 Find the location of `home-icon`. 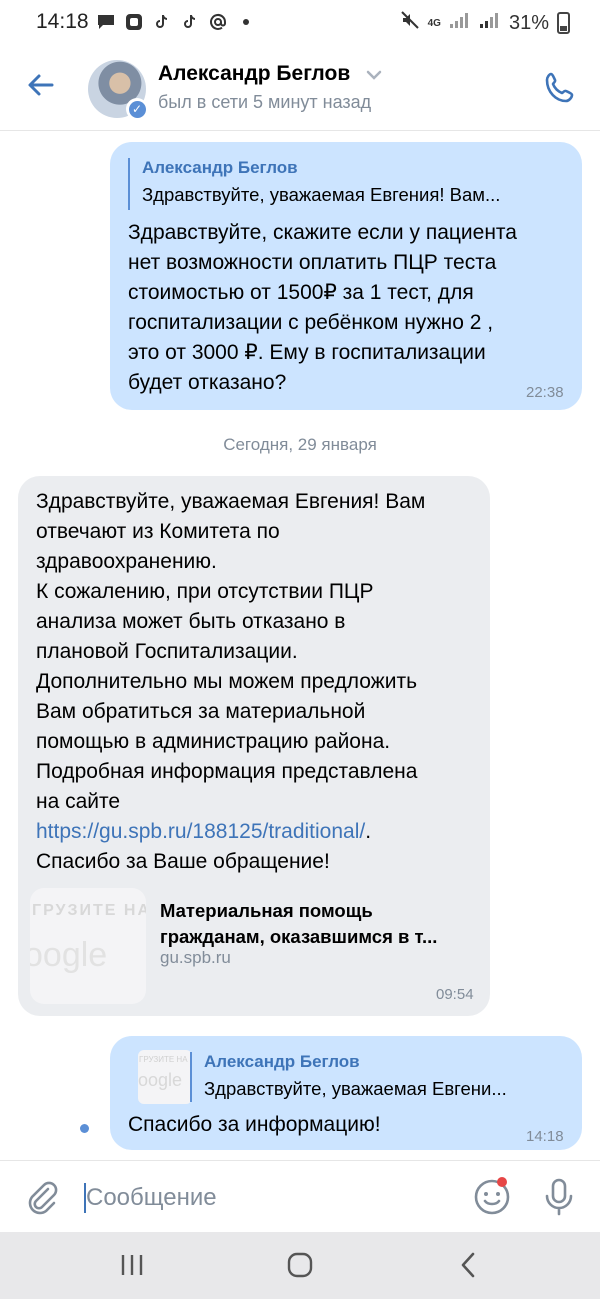

home-icon is located at coordinates (300, 1265).